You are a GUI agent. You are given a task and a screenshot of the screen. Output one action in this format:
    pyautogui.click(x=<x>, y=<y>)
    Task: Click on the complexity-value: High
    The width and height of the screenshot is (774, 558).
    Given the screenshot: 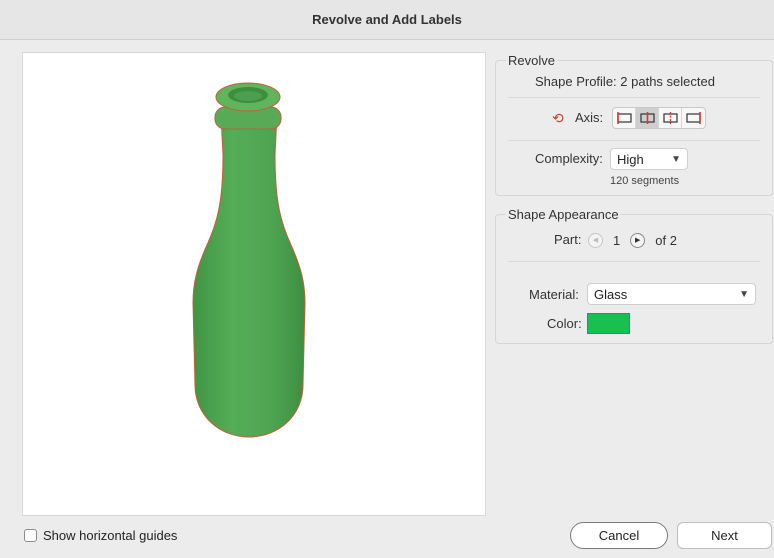 What is the action you would take?
    pyautogui.click(x=630, y=159)
    